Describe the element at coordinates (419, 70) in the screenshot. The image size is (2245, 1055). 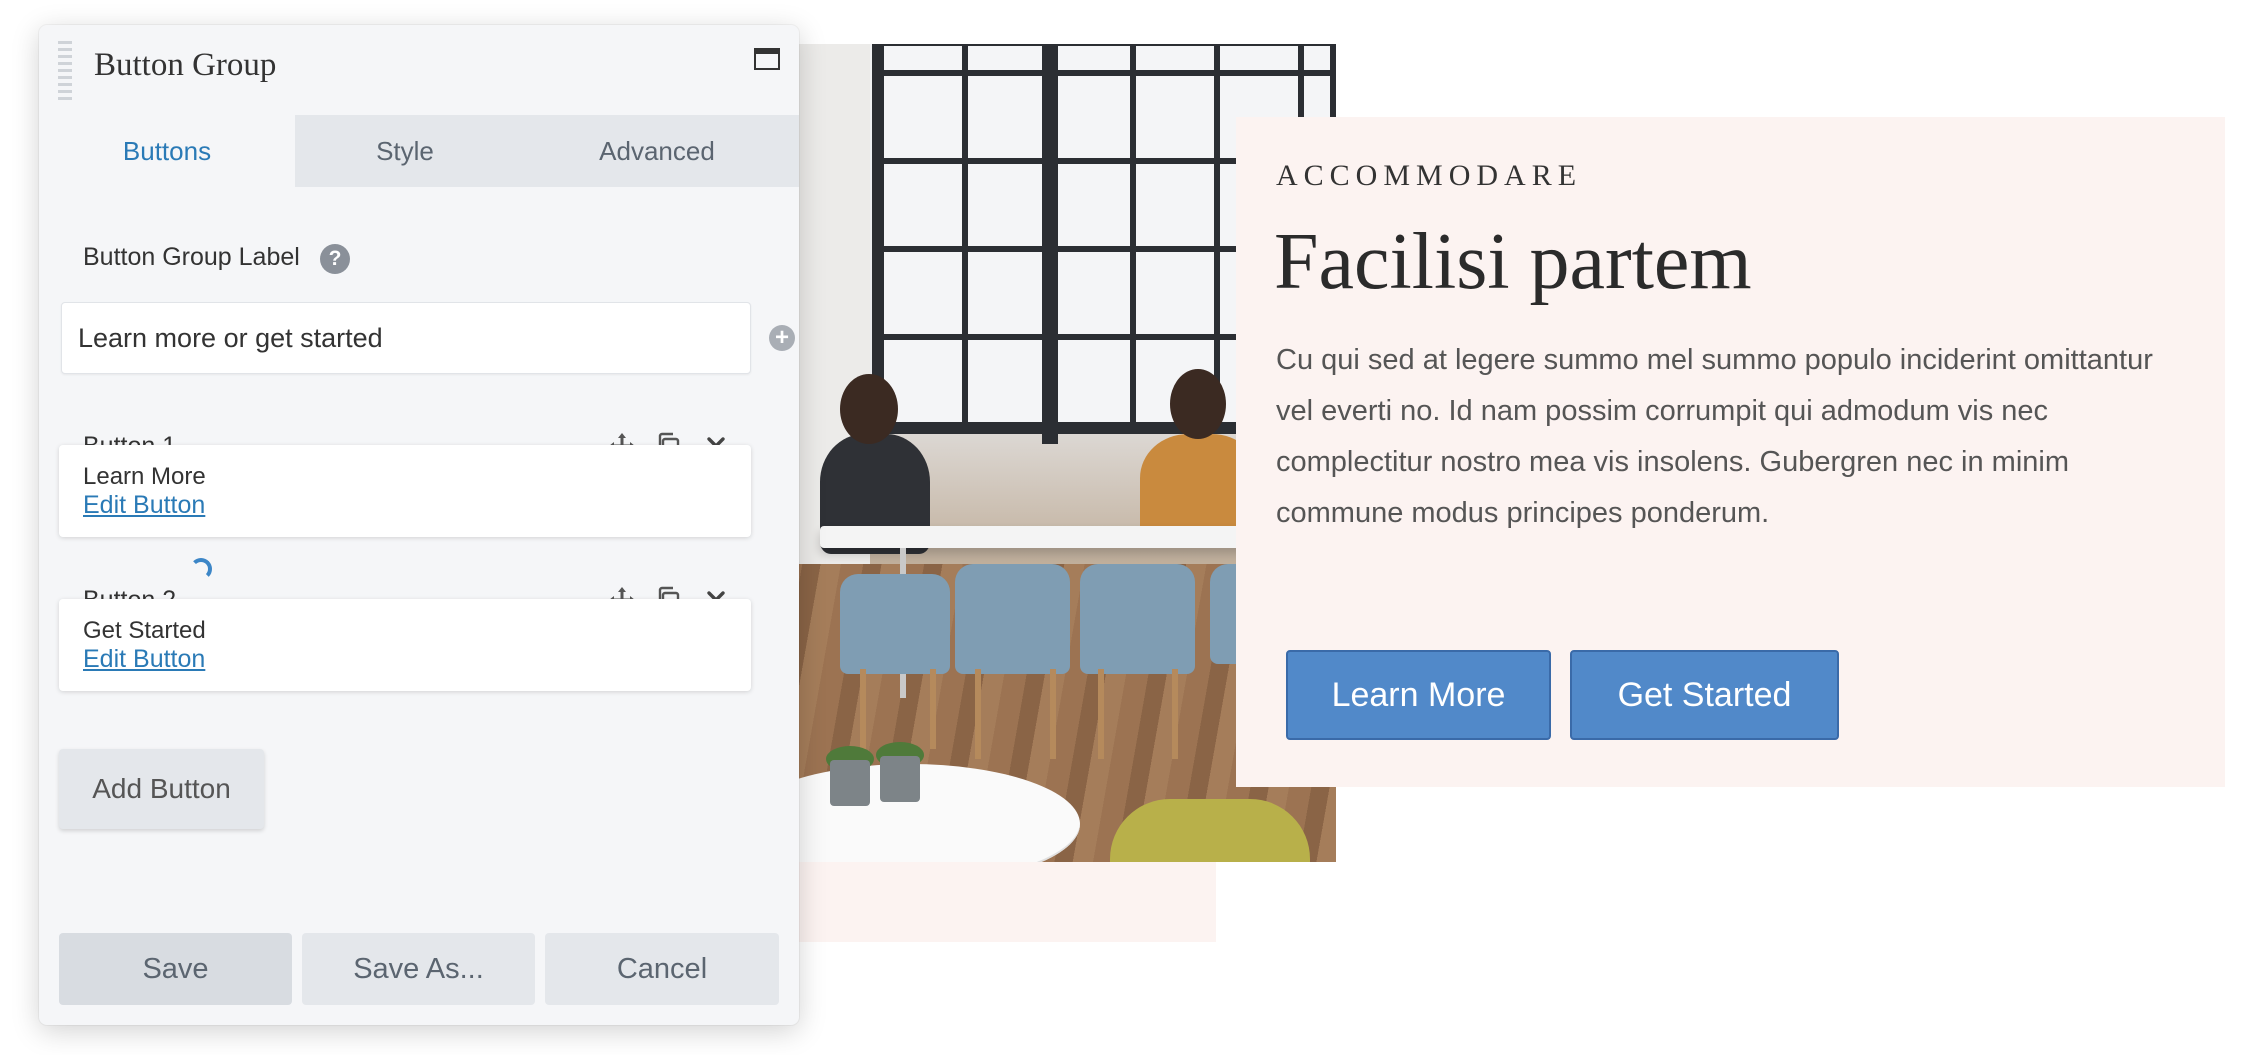
I see `panel-header: Button Group` at that location.